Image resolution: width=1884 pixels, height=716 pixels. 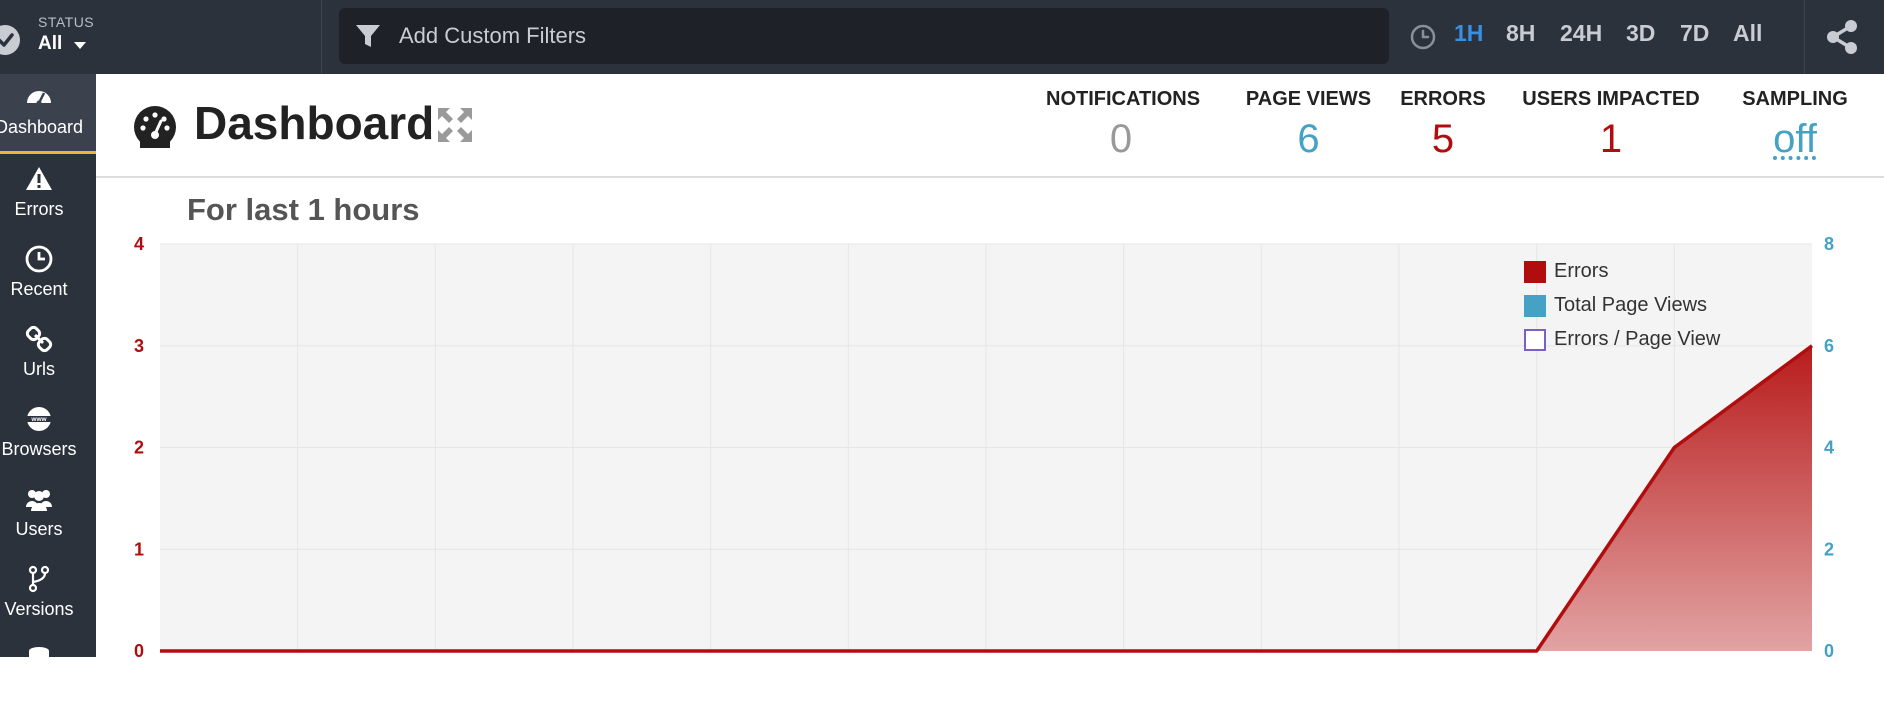 I want to click on stat-sampling: SAMPLING off, so click(x=1795, y=125).